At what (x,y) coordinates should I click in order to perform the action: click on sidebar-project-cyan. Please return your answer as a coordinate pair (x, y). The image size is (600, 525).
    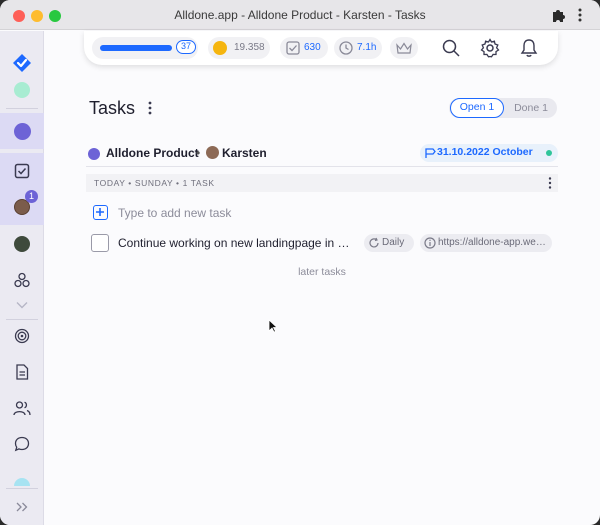
    Looking at the image, I should click on (22, 477).